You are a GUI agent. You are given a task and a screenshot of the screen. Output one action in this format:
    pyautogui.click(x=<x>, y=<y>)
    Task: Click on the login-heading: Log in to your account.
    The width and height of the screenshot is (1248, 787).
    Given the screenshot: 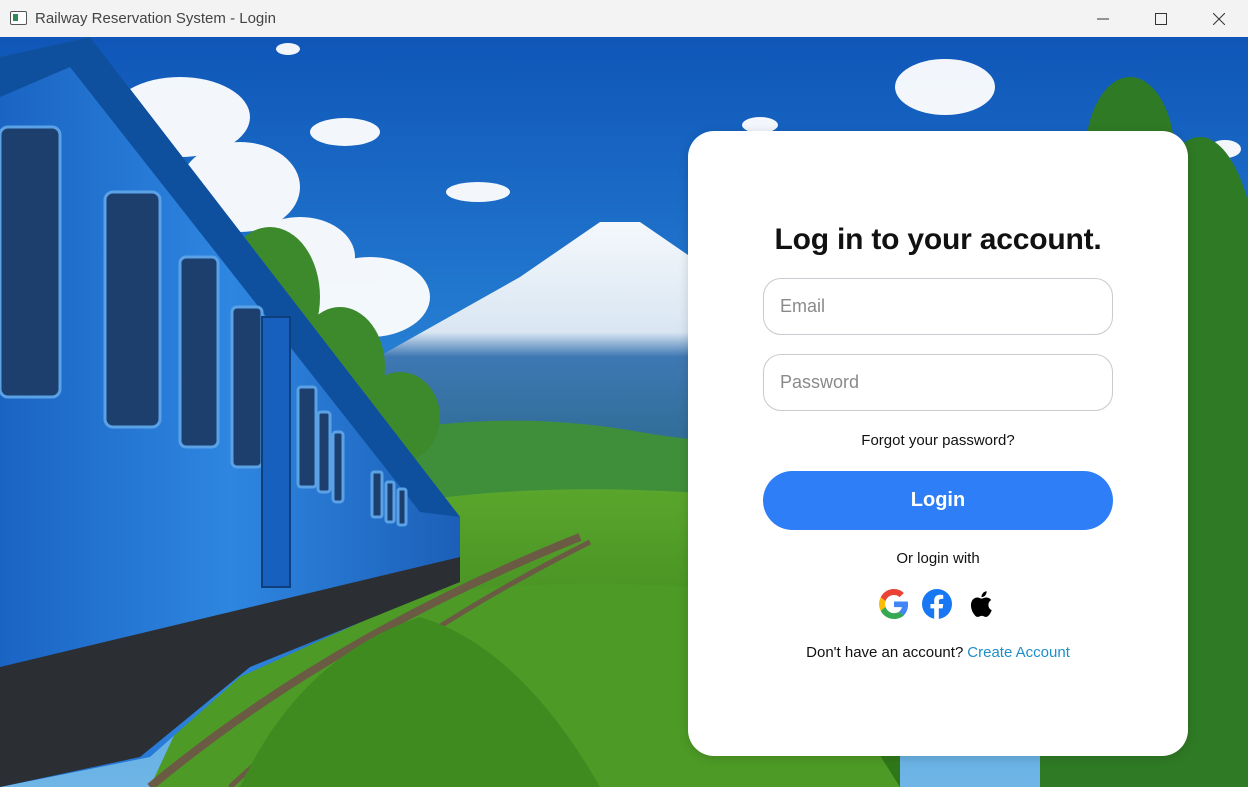 What is the action you would take?
    pyautogui.click(x=938, y=239)
    